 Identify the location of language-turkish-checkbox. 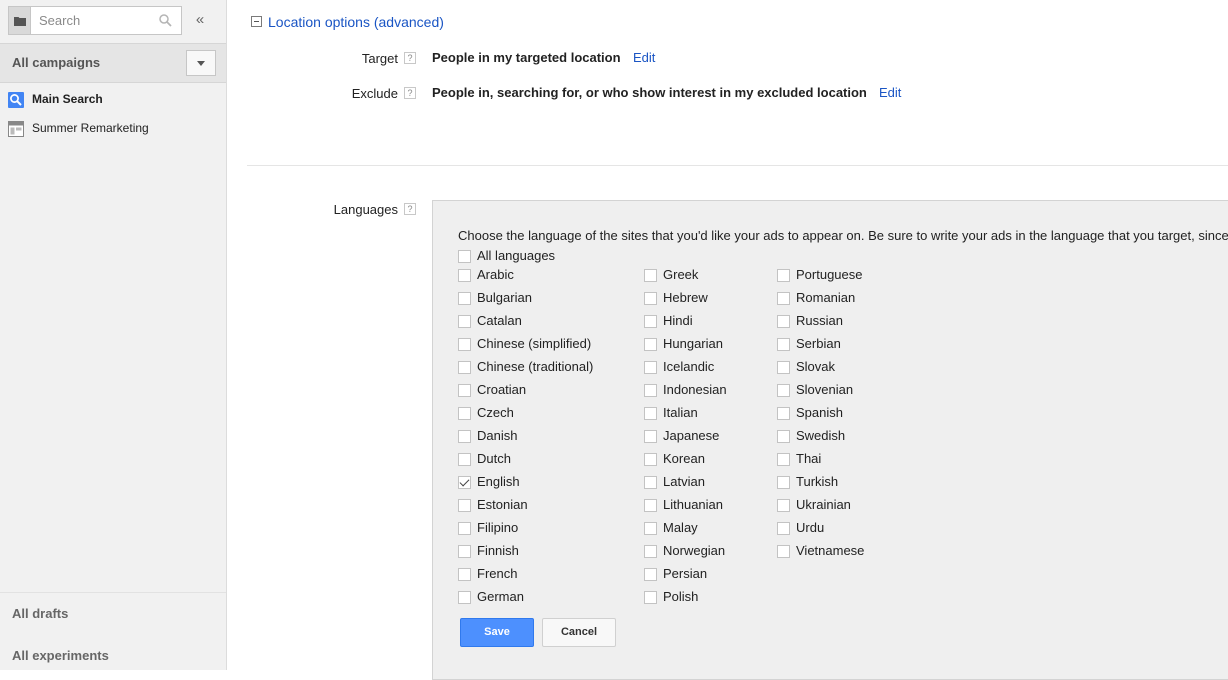
(783, 482).